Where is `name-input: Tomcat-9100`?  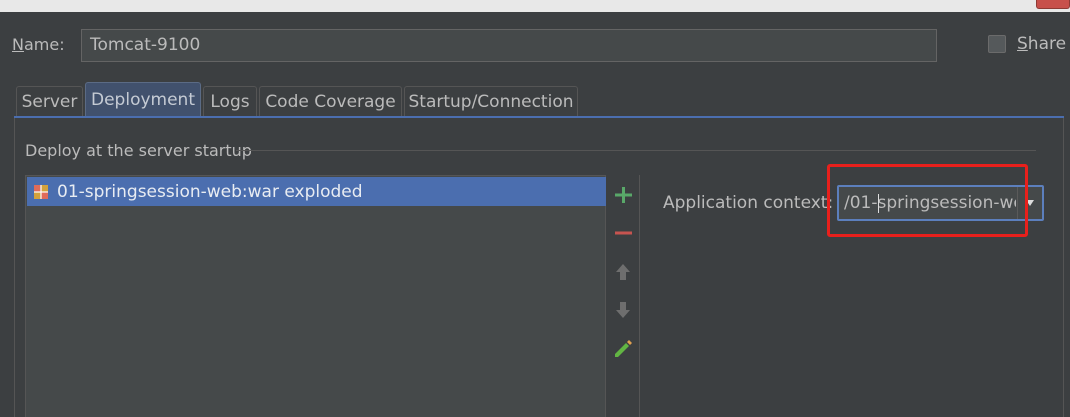
name-input: Tomcat-9100 is located at coordinates (509, 45).